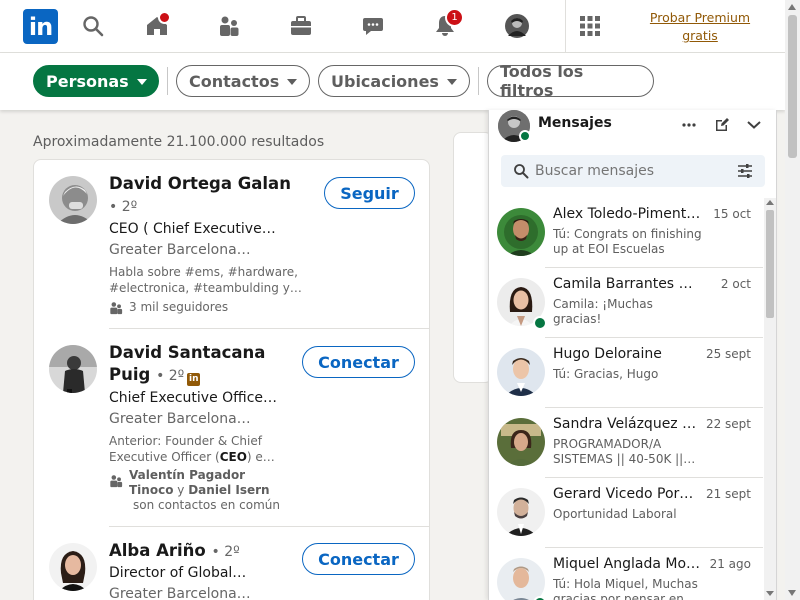  What do you see at coordinates (770, 264) in the screenshot?
I see `messaging-scroll-thumb` at bounding box center [770, 264].